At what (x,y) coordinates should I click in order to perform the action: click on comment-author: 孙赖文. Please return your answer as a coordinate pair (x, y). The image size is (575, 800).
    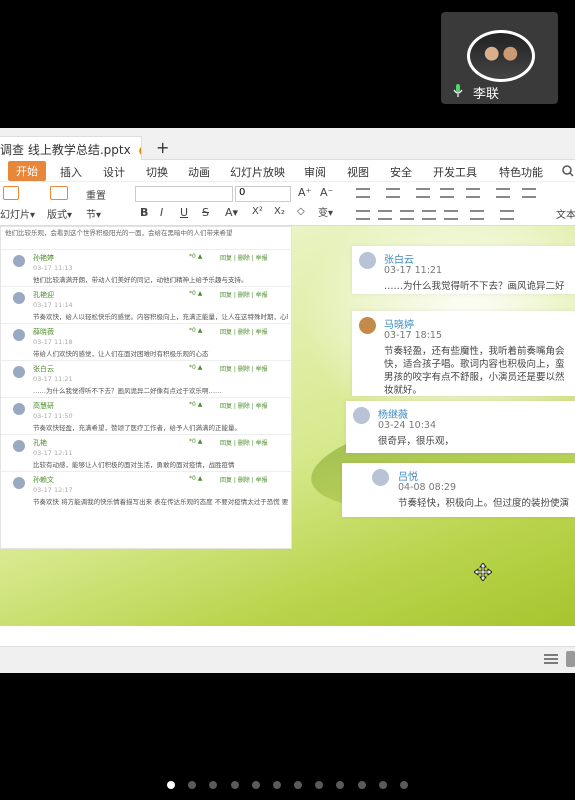
    Looking at the image, I should click on (43, 480).